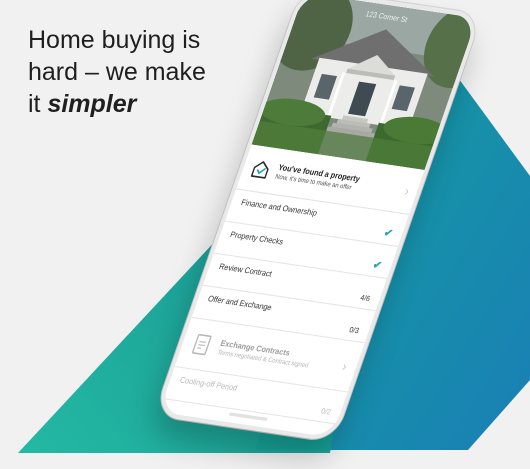 This screenshot has height=469, width=530. What do you see at coordinates (114, 40) in the screenshot?
I see `headline-line-1: Home buying is` at bounding box center [114, 40].